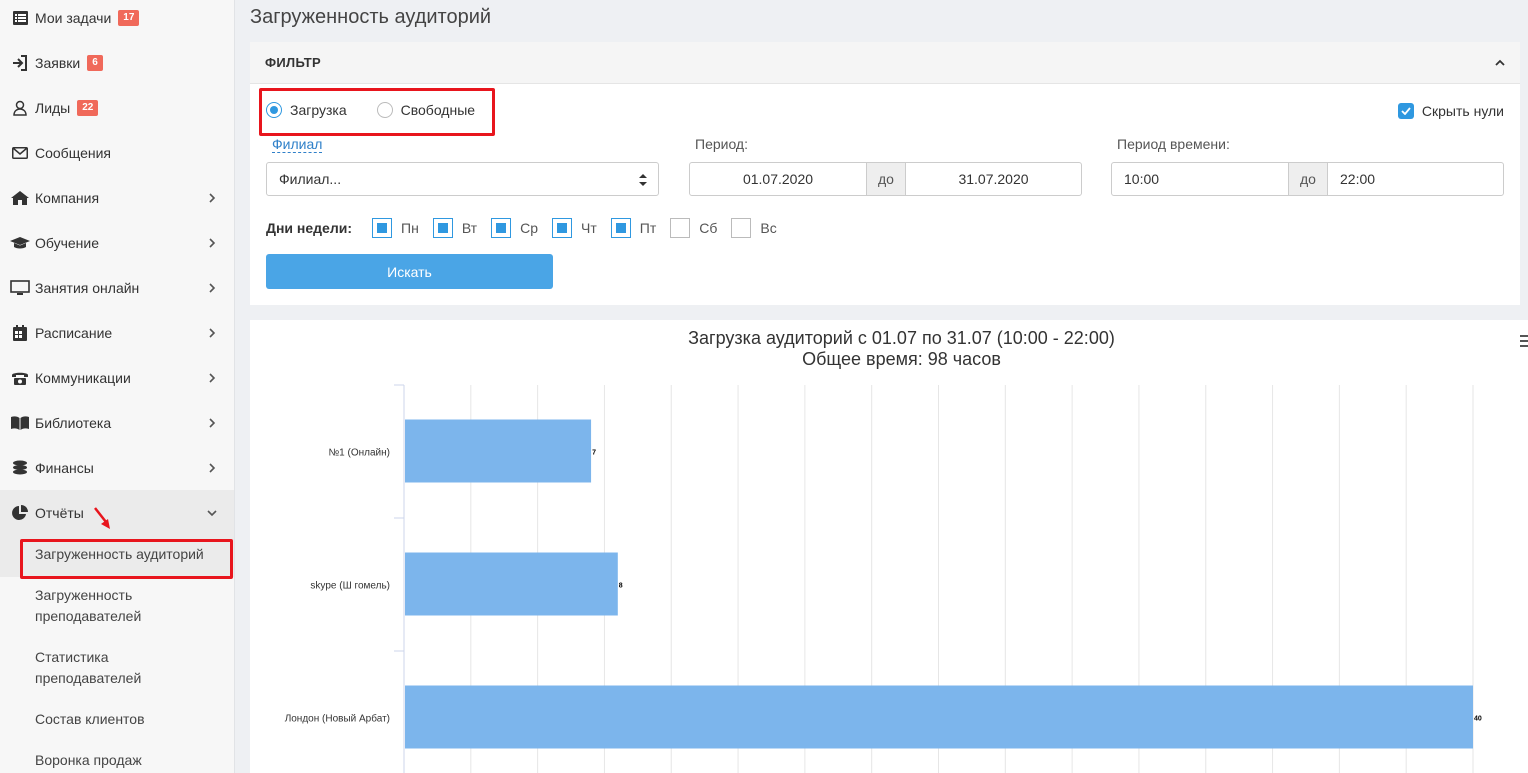 Image resolution: width=1528 pixels, height=773 pixels. Describe the element at coordinates (73, 422) in the screenshot. I see `sidebar-item-label: Библиотека` at that location.